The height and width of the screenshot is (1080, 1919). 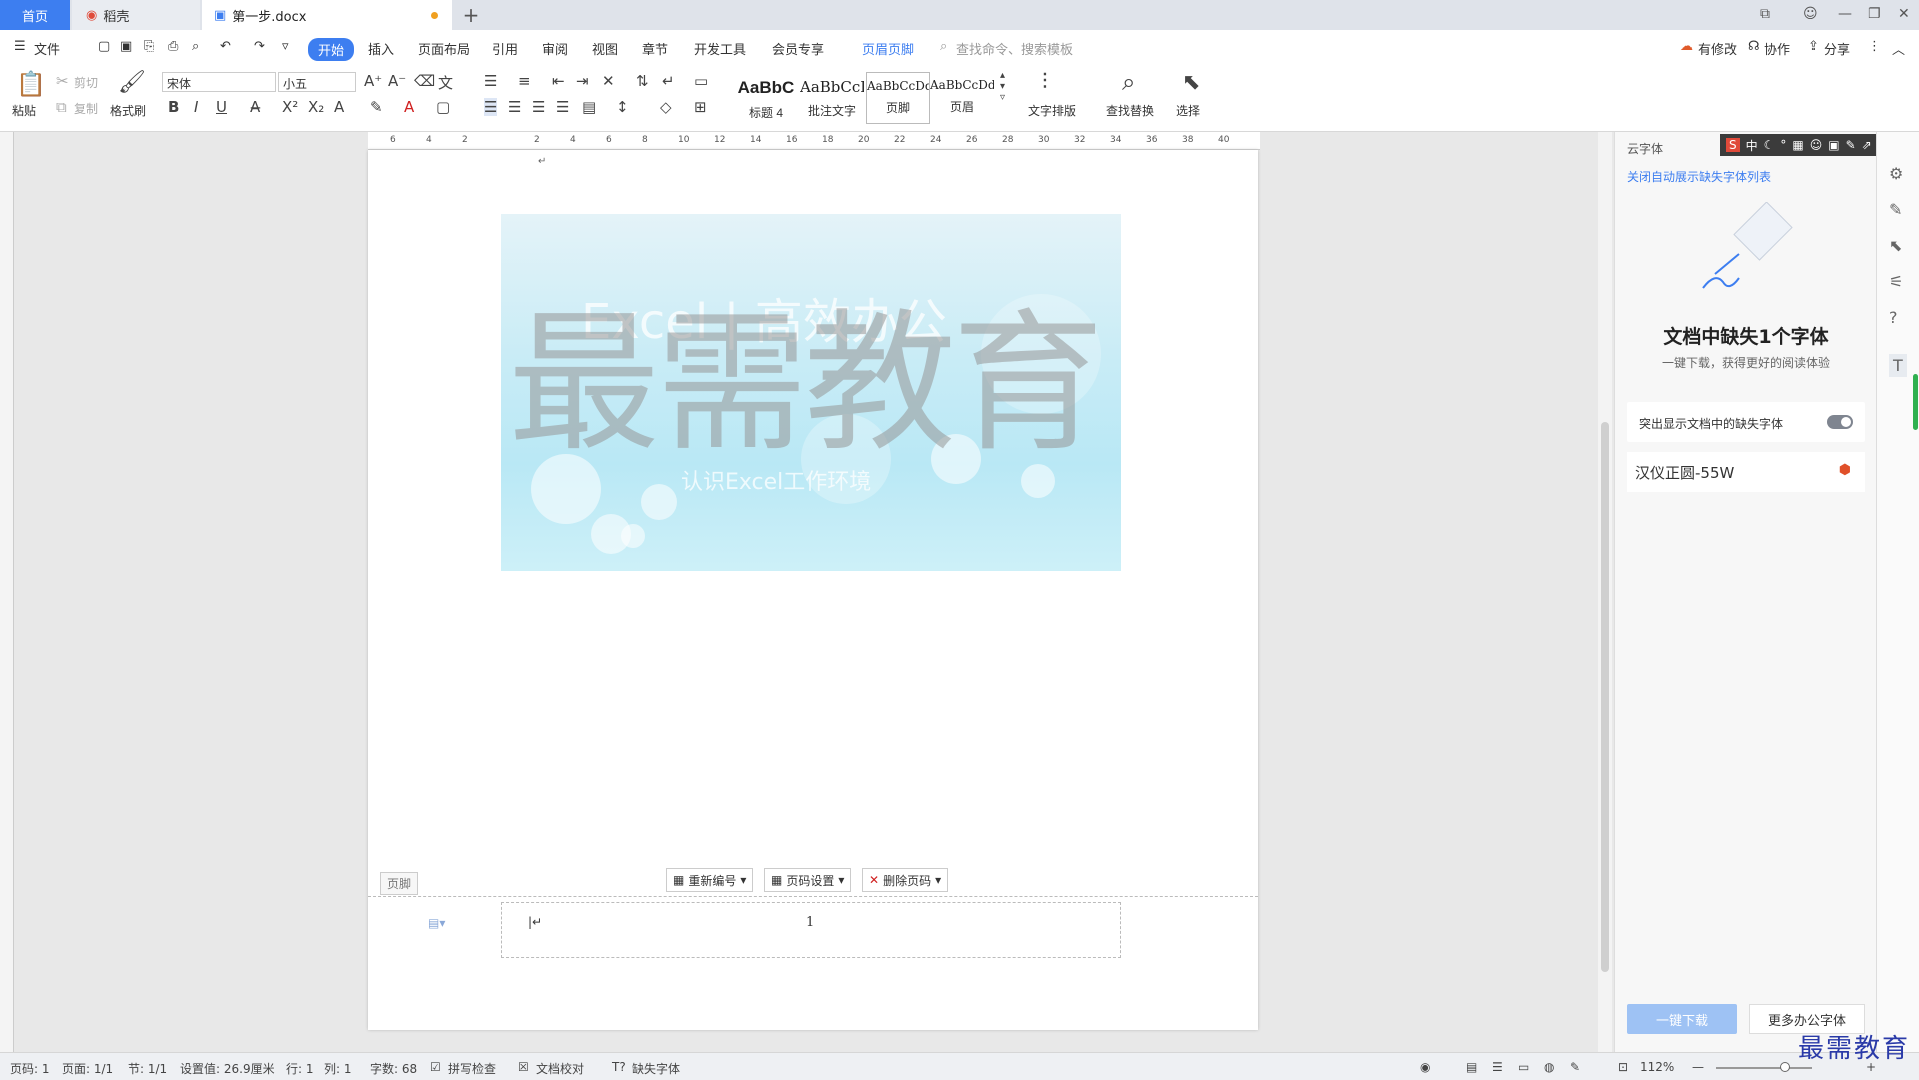 What do you see at coordinates (1717, 48) in the screenshot?
I see `has-changes-button: 有修改` at bounding box center [1717, 48].